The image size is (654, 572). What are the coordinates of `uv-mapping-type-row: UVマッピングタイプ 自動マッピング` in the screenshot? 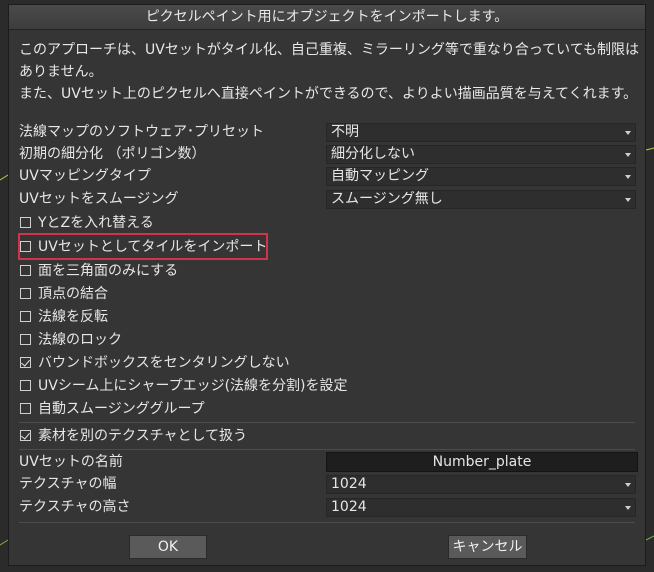 It's located at (329, 176).